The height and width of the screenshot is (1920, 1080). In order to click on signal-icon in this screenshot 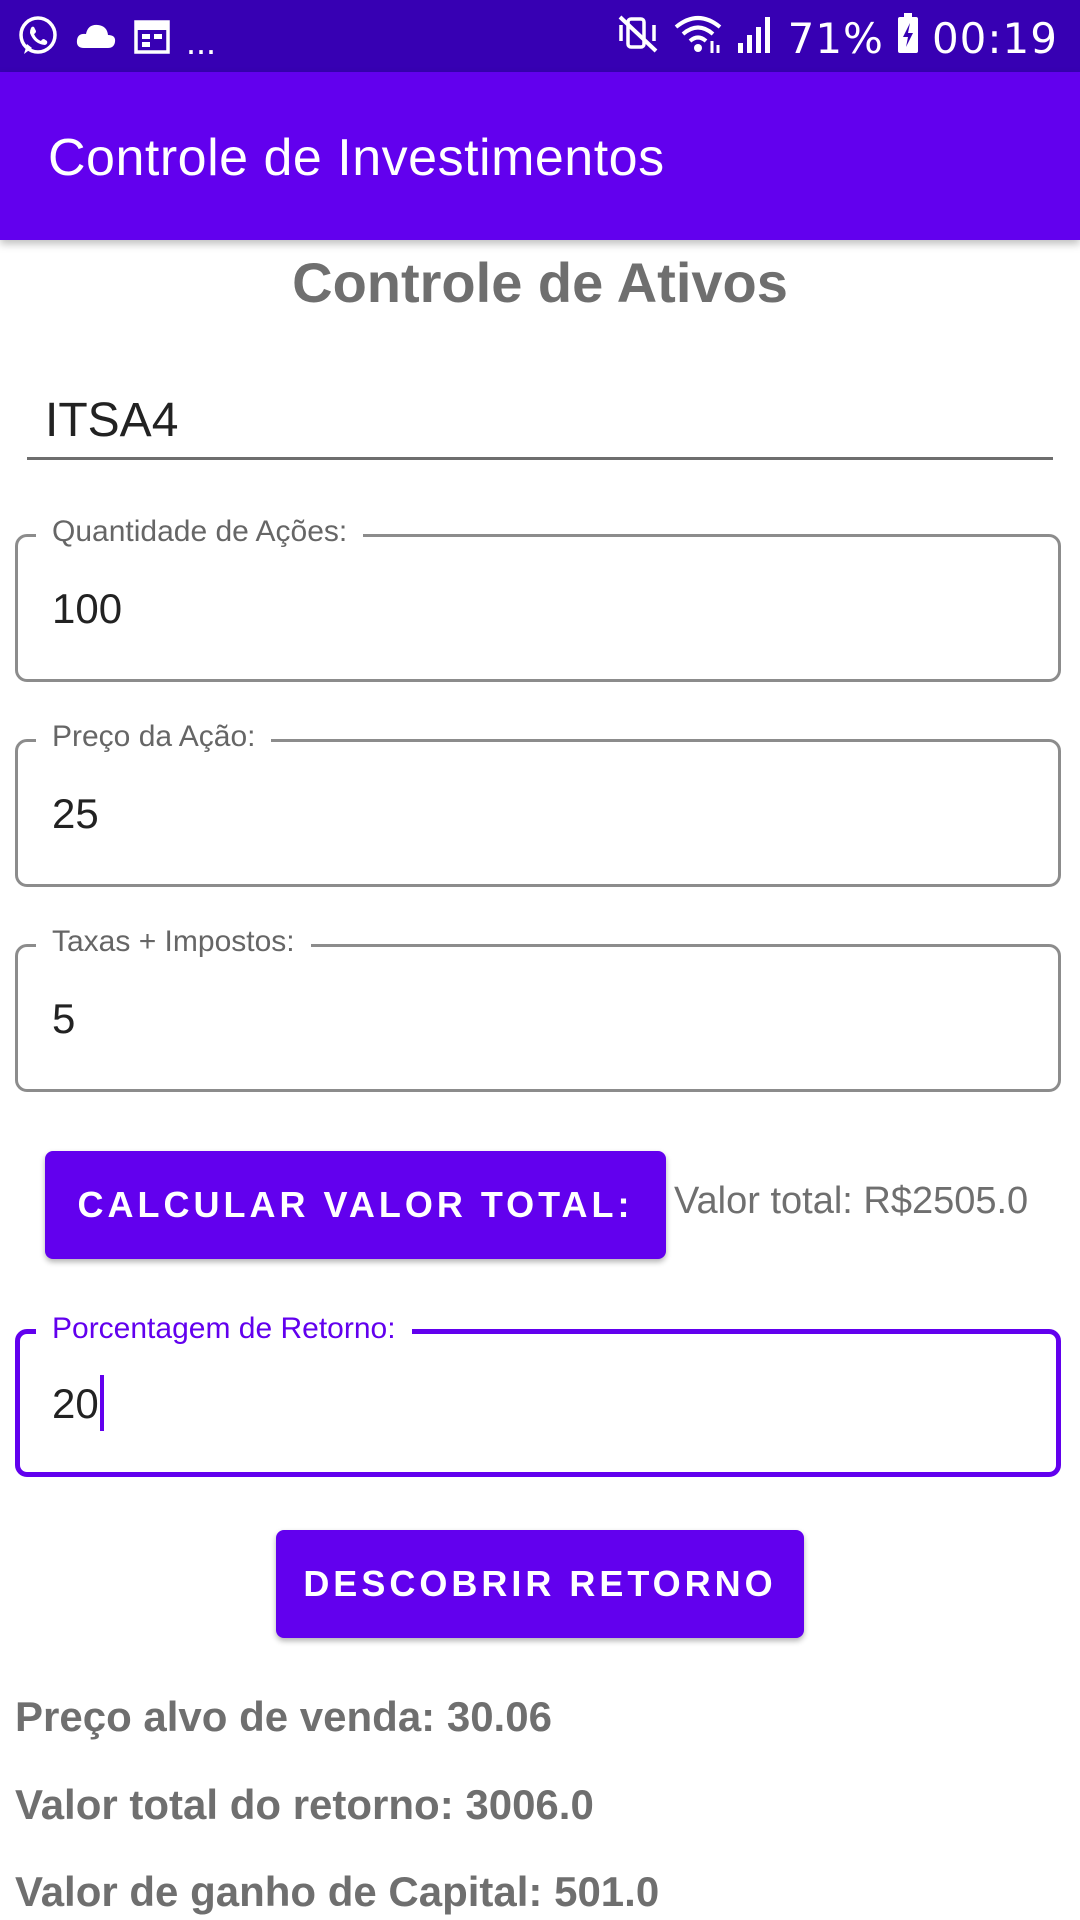, I will do `click(756, 38)`.